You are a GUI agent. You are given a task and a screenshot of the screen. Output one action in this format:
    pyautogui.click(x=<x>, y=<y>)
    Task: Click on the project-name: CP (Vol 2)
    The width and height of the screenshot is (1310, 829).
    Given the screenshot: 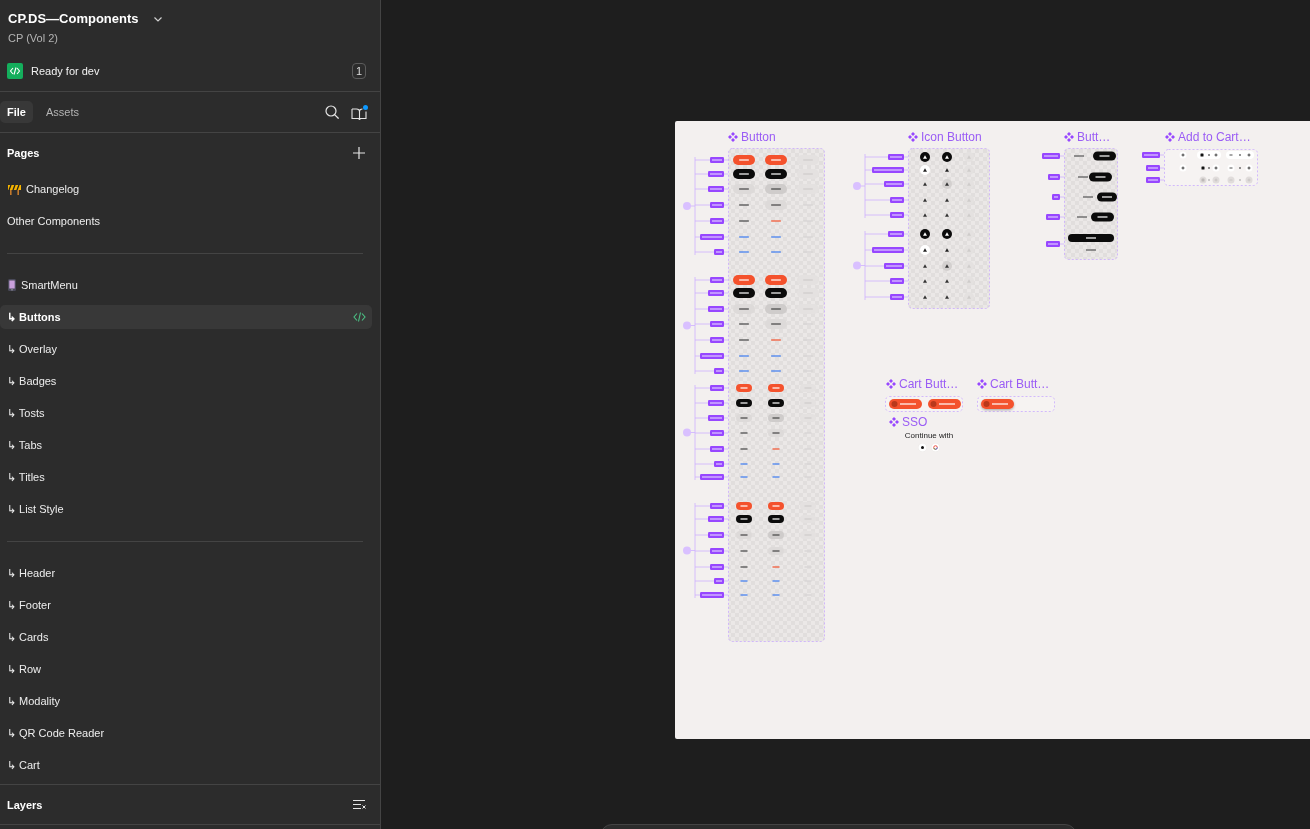 What is the action you would take?
    pyautogui.click(x=33, y=38)
    